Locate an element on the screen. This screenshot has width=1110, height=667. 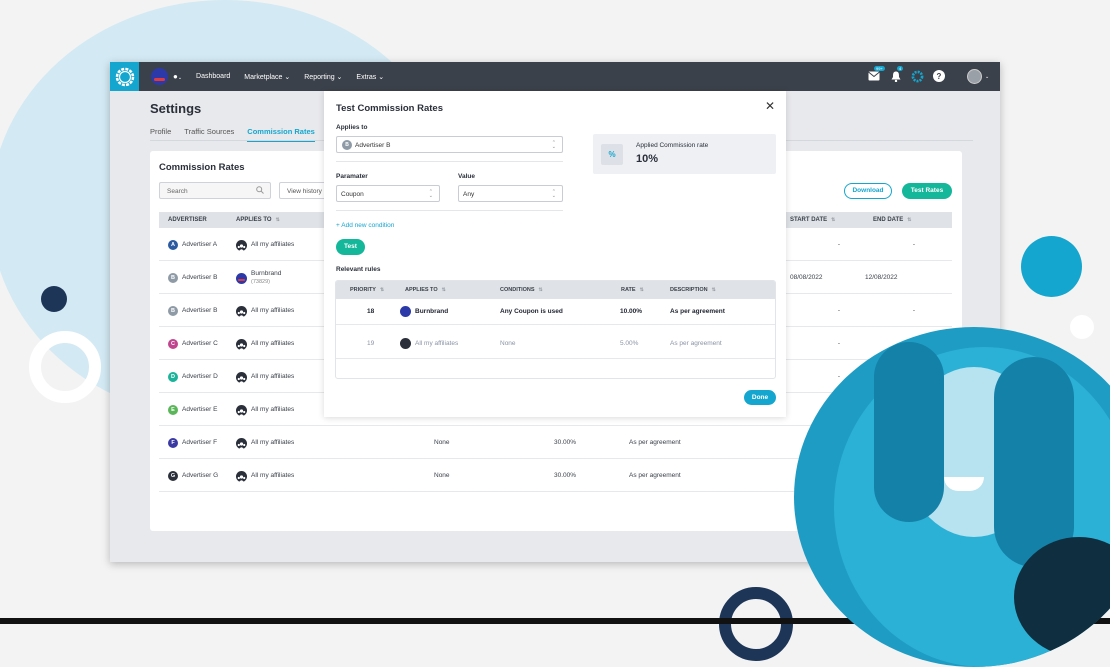
th-end-date: END DATE ⇅ is located at coordinates (892, 220).